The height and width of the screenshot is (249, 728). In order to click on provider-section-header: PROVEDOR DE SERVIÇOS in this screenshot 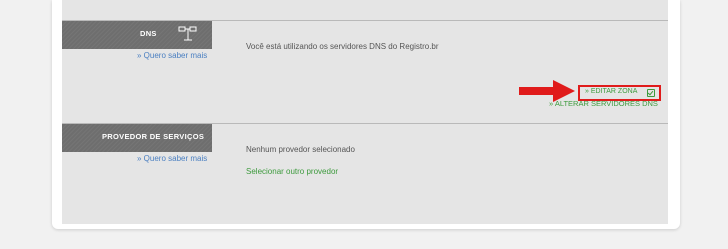, I will do `click(137, 138)`.